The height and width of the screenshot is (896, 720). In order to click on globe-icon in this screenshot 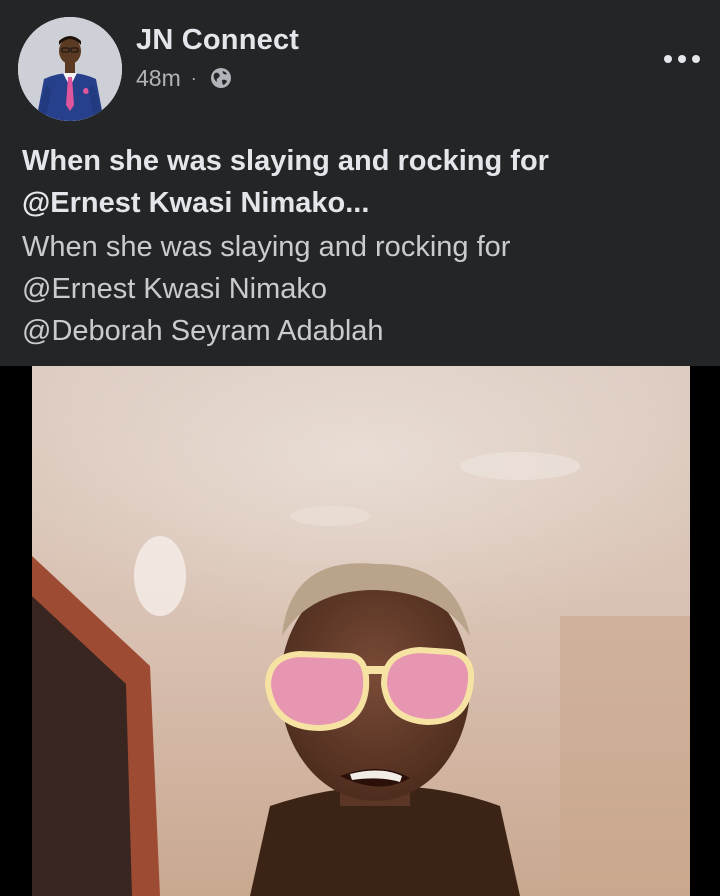, I will do `click(221, 78)`.